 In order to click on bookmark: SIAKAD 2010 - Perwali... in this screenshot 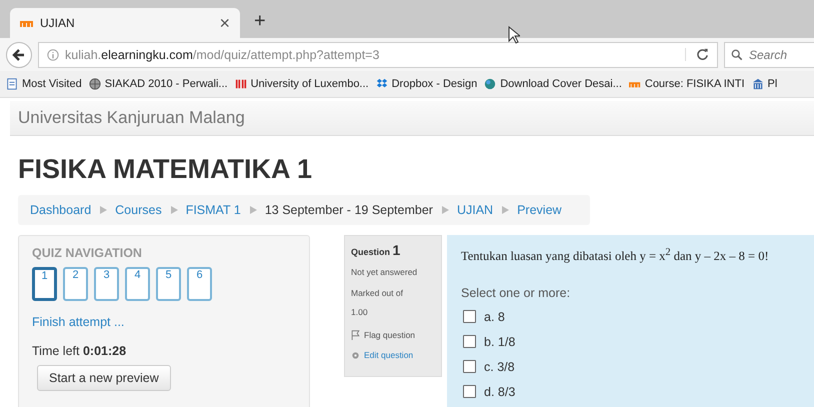, I will do `click(158, 84)`.